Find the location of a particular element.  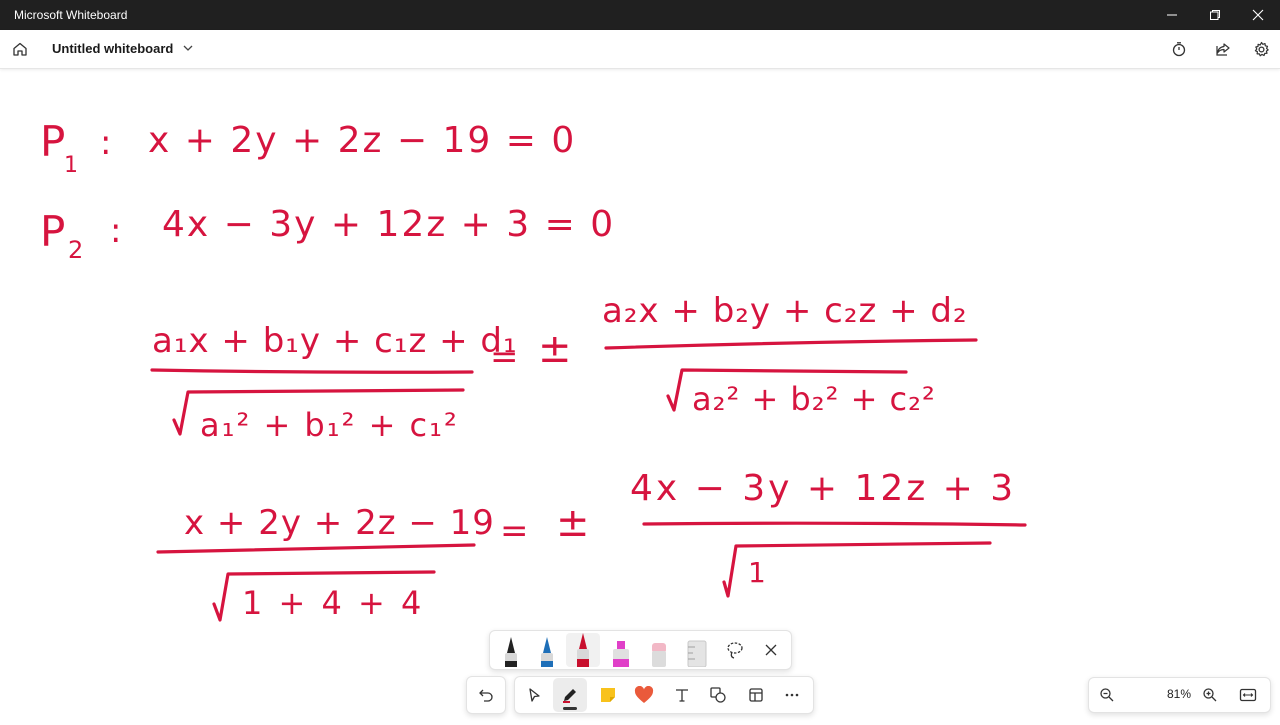

general-denominator-right: a₂² + b₂² + c₂² is located at coordinates (814, 399).